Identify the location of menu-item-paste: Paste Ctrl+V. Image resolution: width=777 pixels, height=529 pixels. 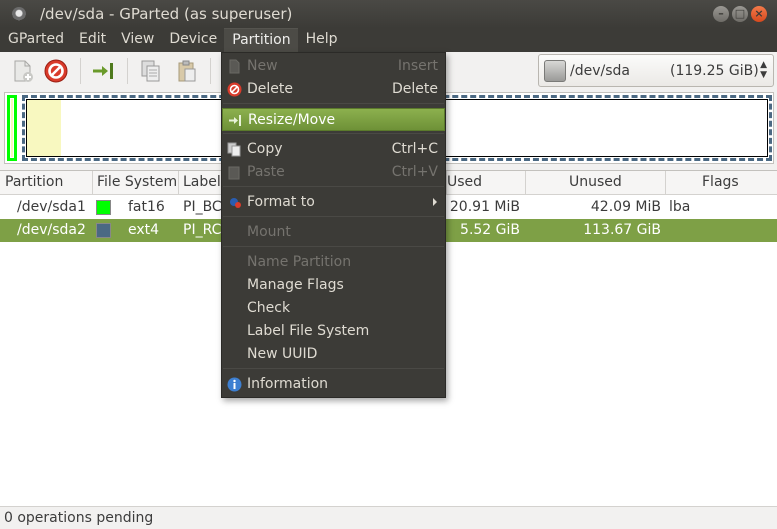
(333, 172).